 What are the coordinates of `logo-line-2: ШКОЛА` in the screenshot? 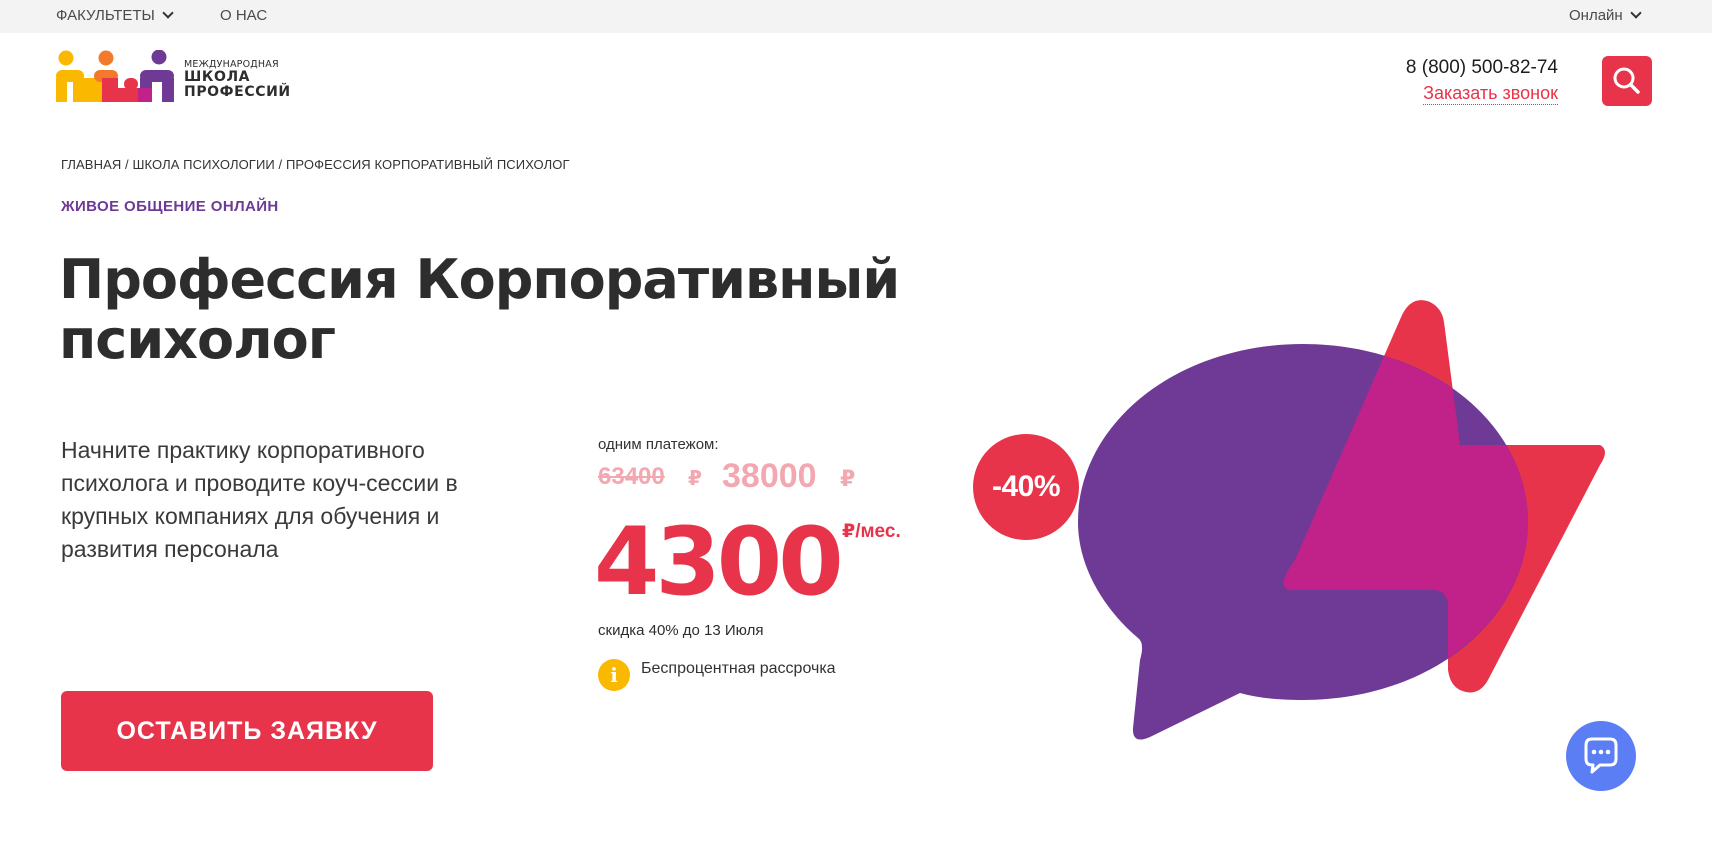 It's located at (217, 76).